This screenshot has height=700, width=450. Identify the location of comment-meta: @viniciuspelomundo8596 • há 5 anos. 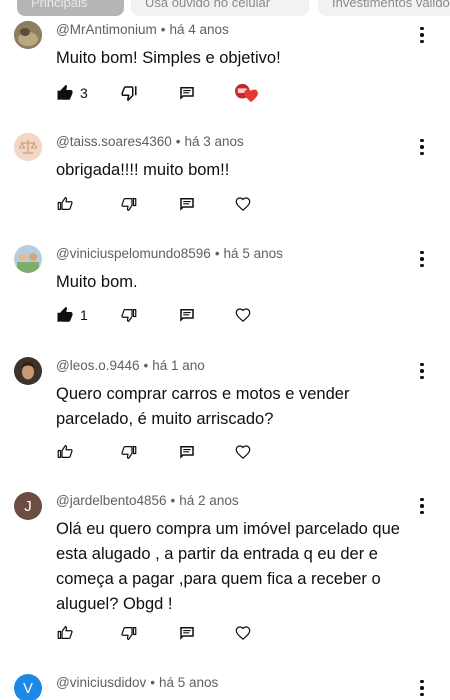
(169, 253).